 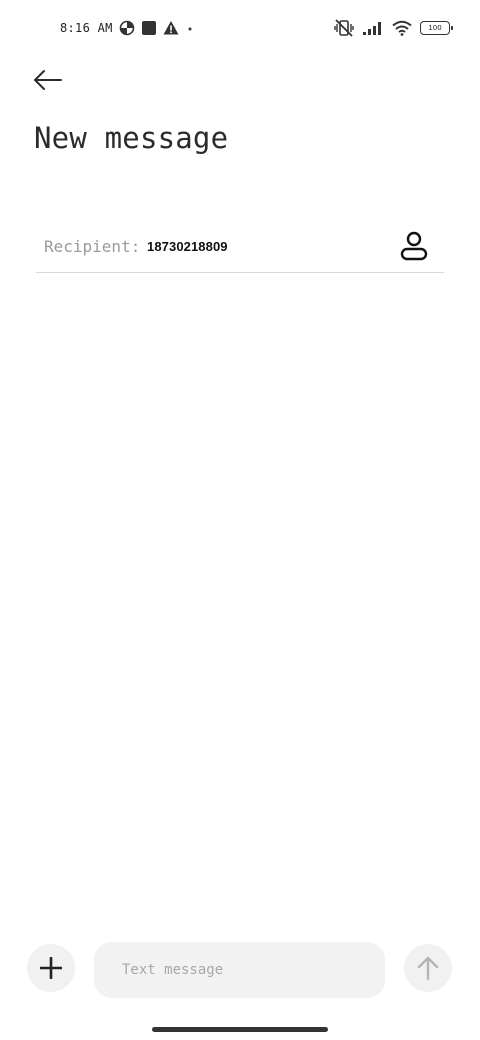 I want to click on status-time: 8:16 AM, so click(x=86, y=28).